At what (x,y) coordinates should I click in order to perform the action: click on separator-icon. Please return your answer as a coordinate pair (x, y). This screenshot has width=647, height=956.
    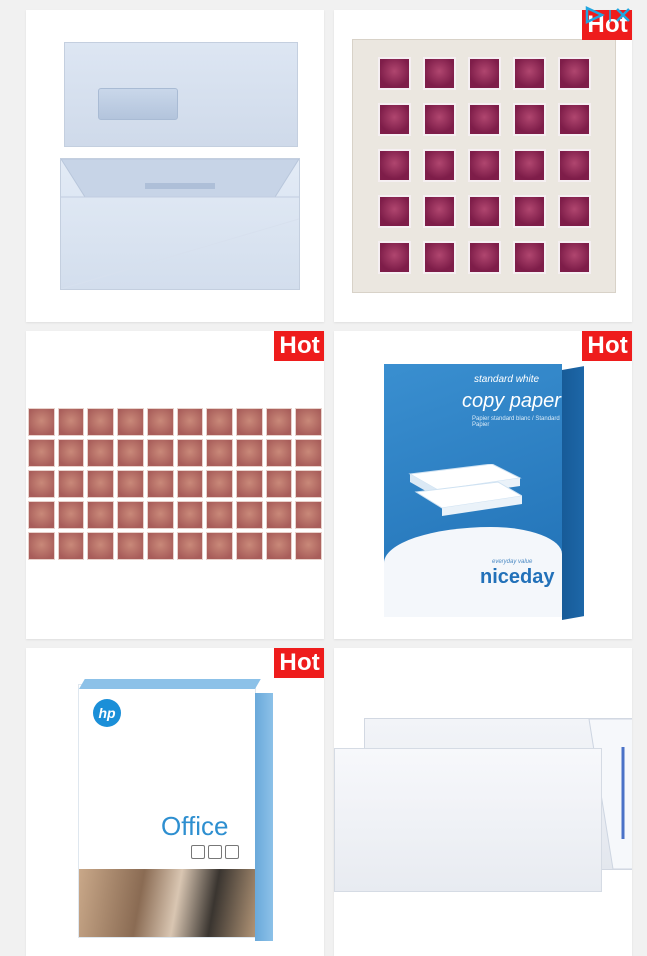
    Looking at the image, I should click on (610, 16).